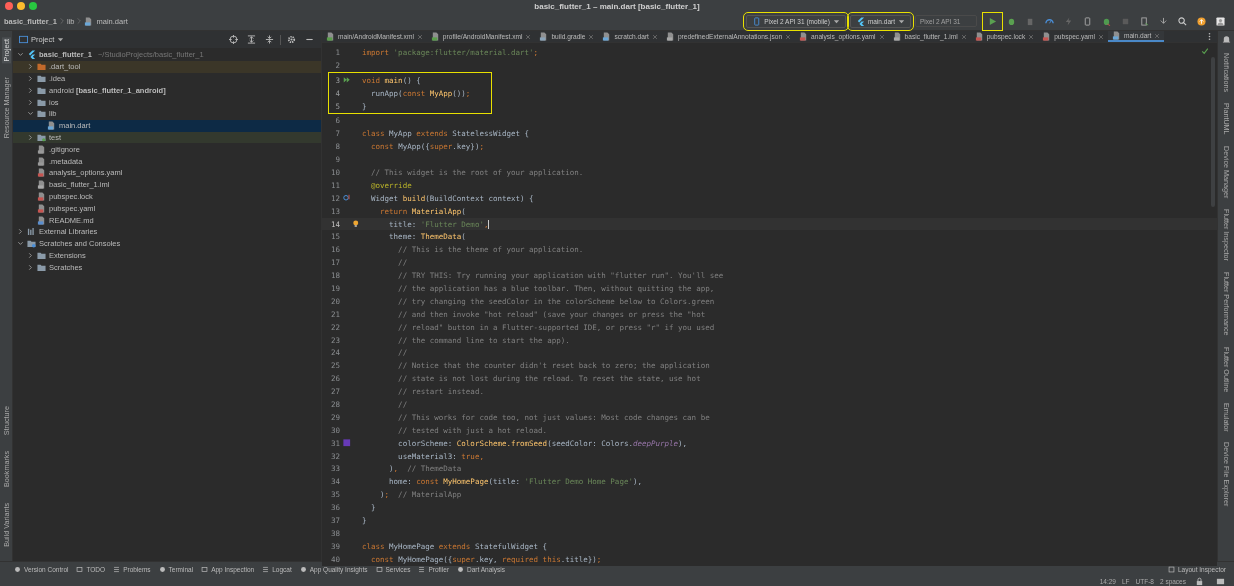 The image size is (1234, 586). I want to click on gauge-icon, so click(1049, 21).